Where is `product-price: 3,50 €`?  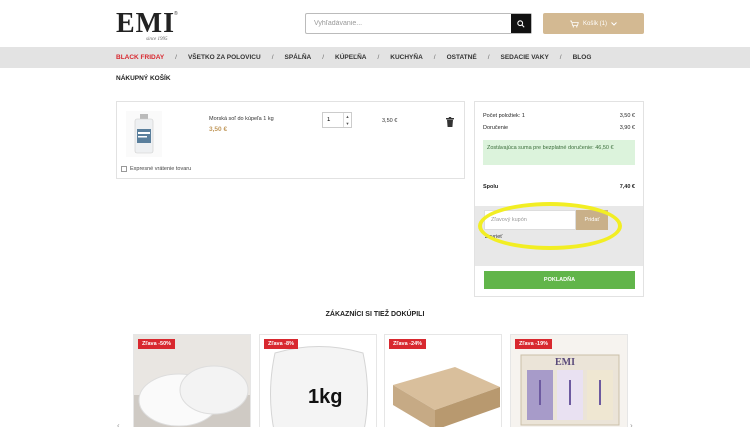 product-price: 3,50 € is located at coordinates (218, 129).